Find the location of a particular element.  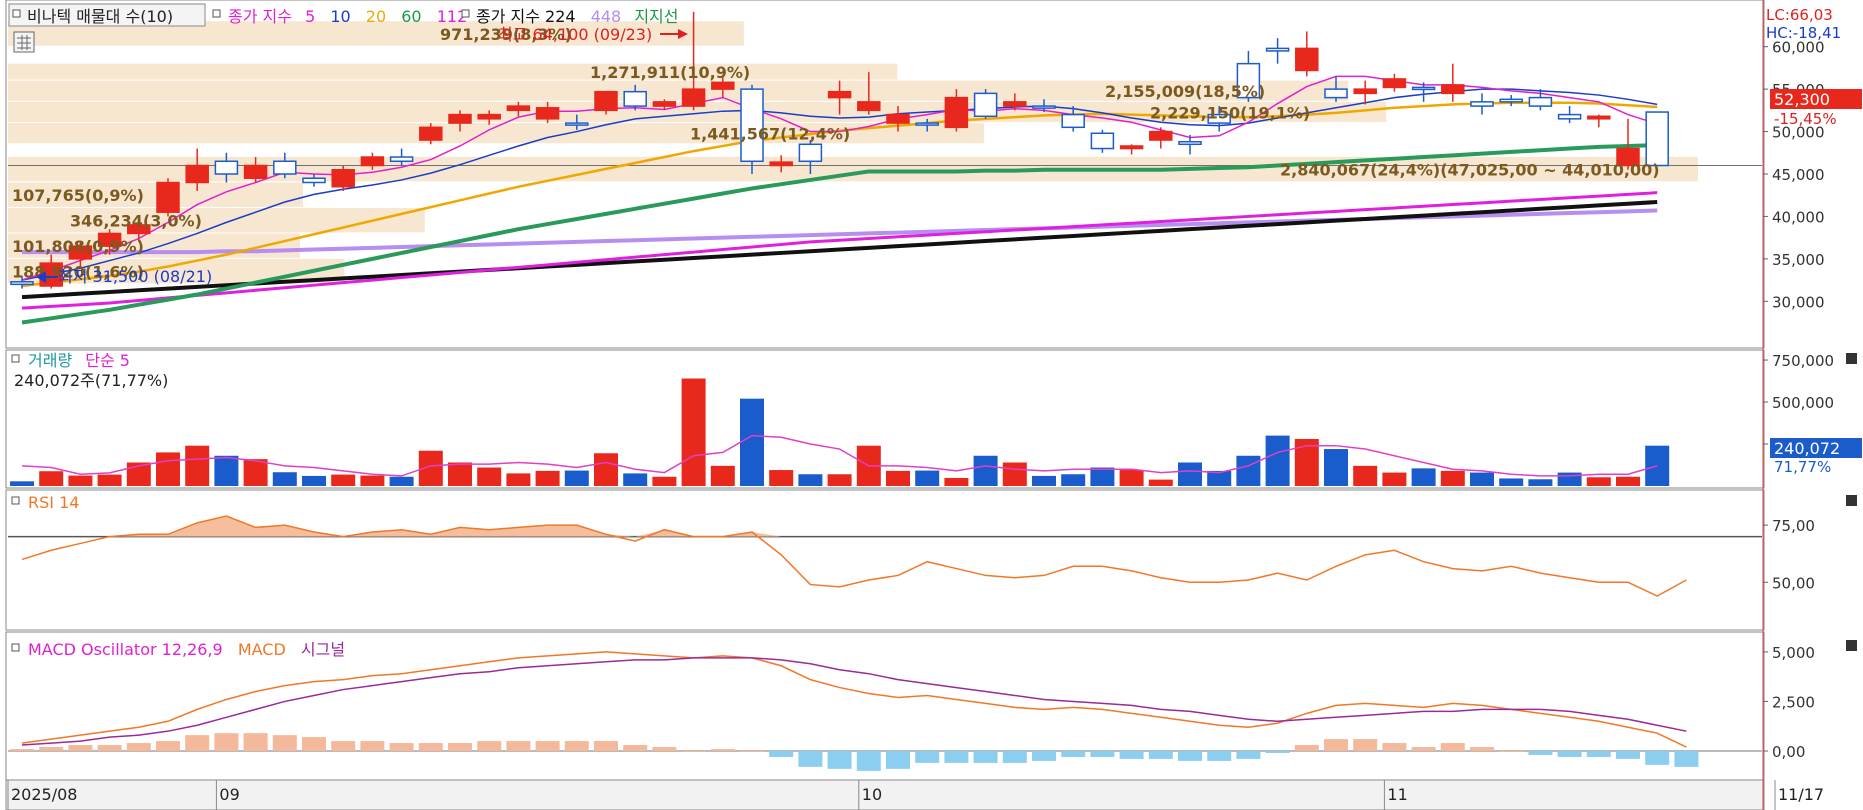

volume-profile-label: 346,234(3,0%) is located at coordinates (136, 221).